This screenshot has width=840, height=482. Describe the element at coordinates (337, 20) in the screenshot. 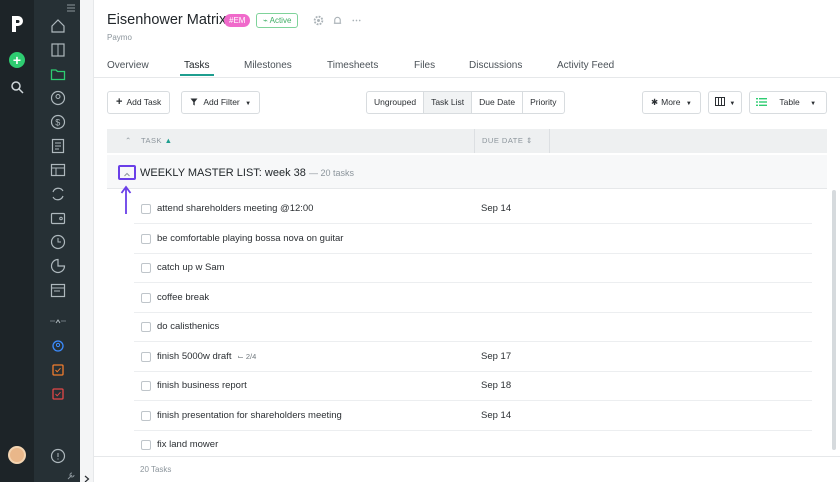

I see `bell-icon` at that location.